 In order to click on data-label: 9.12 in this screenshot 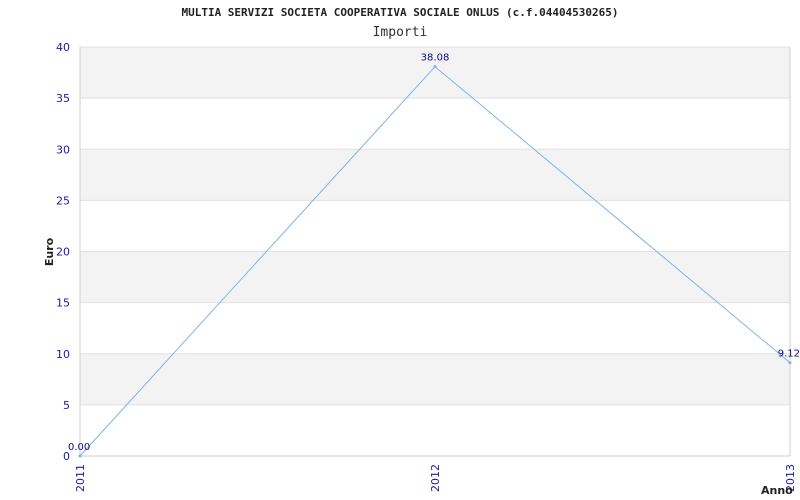, I will do `click(789, 354)`.